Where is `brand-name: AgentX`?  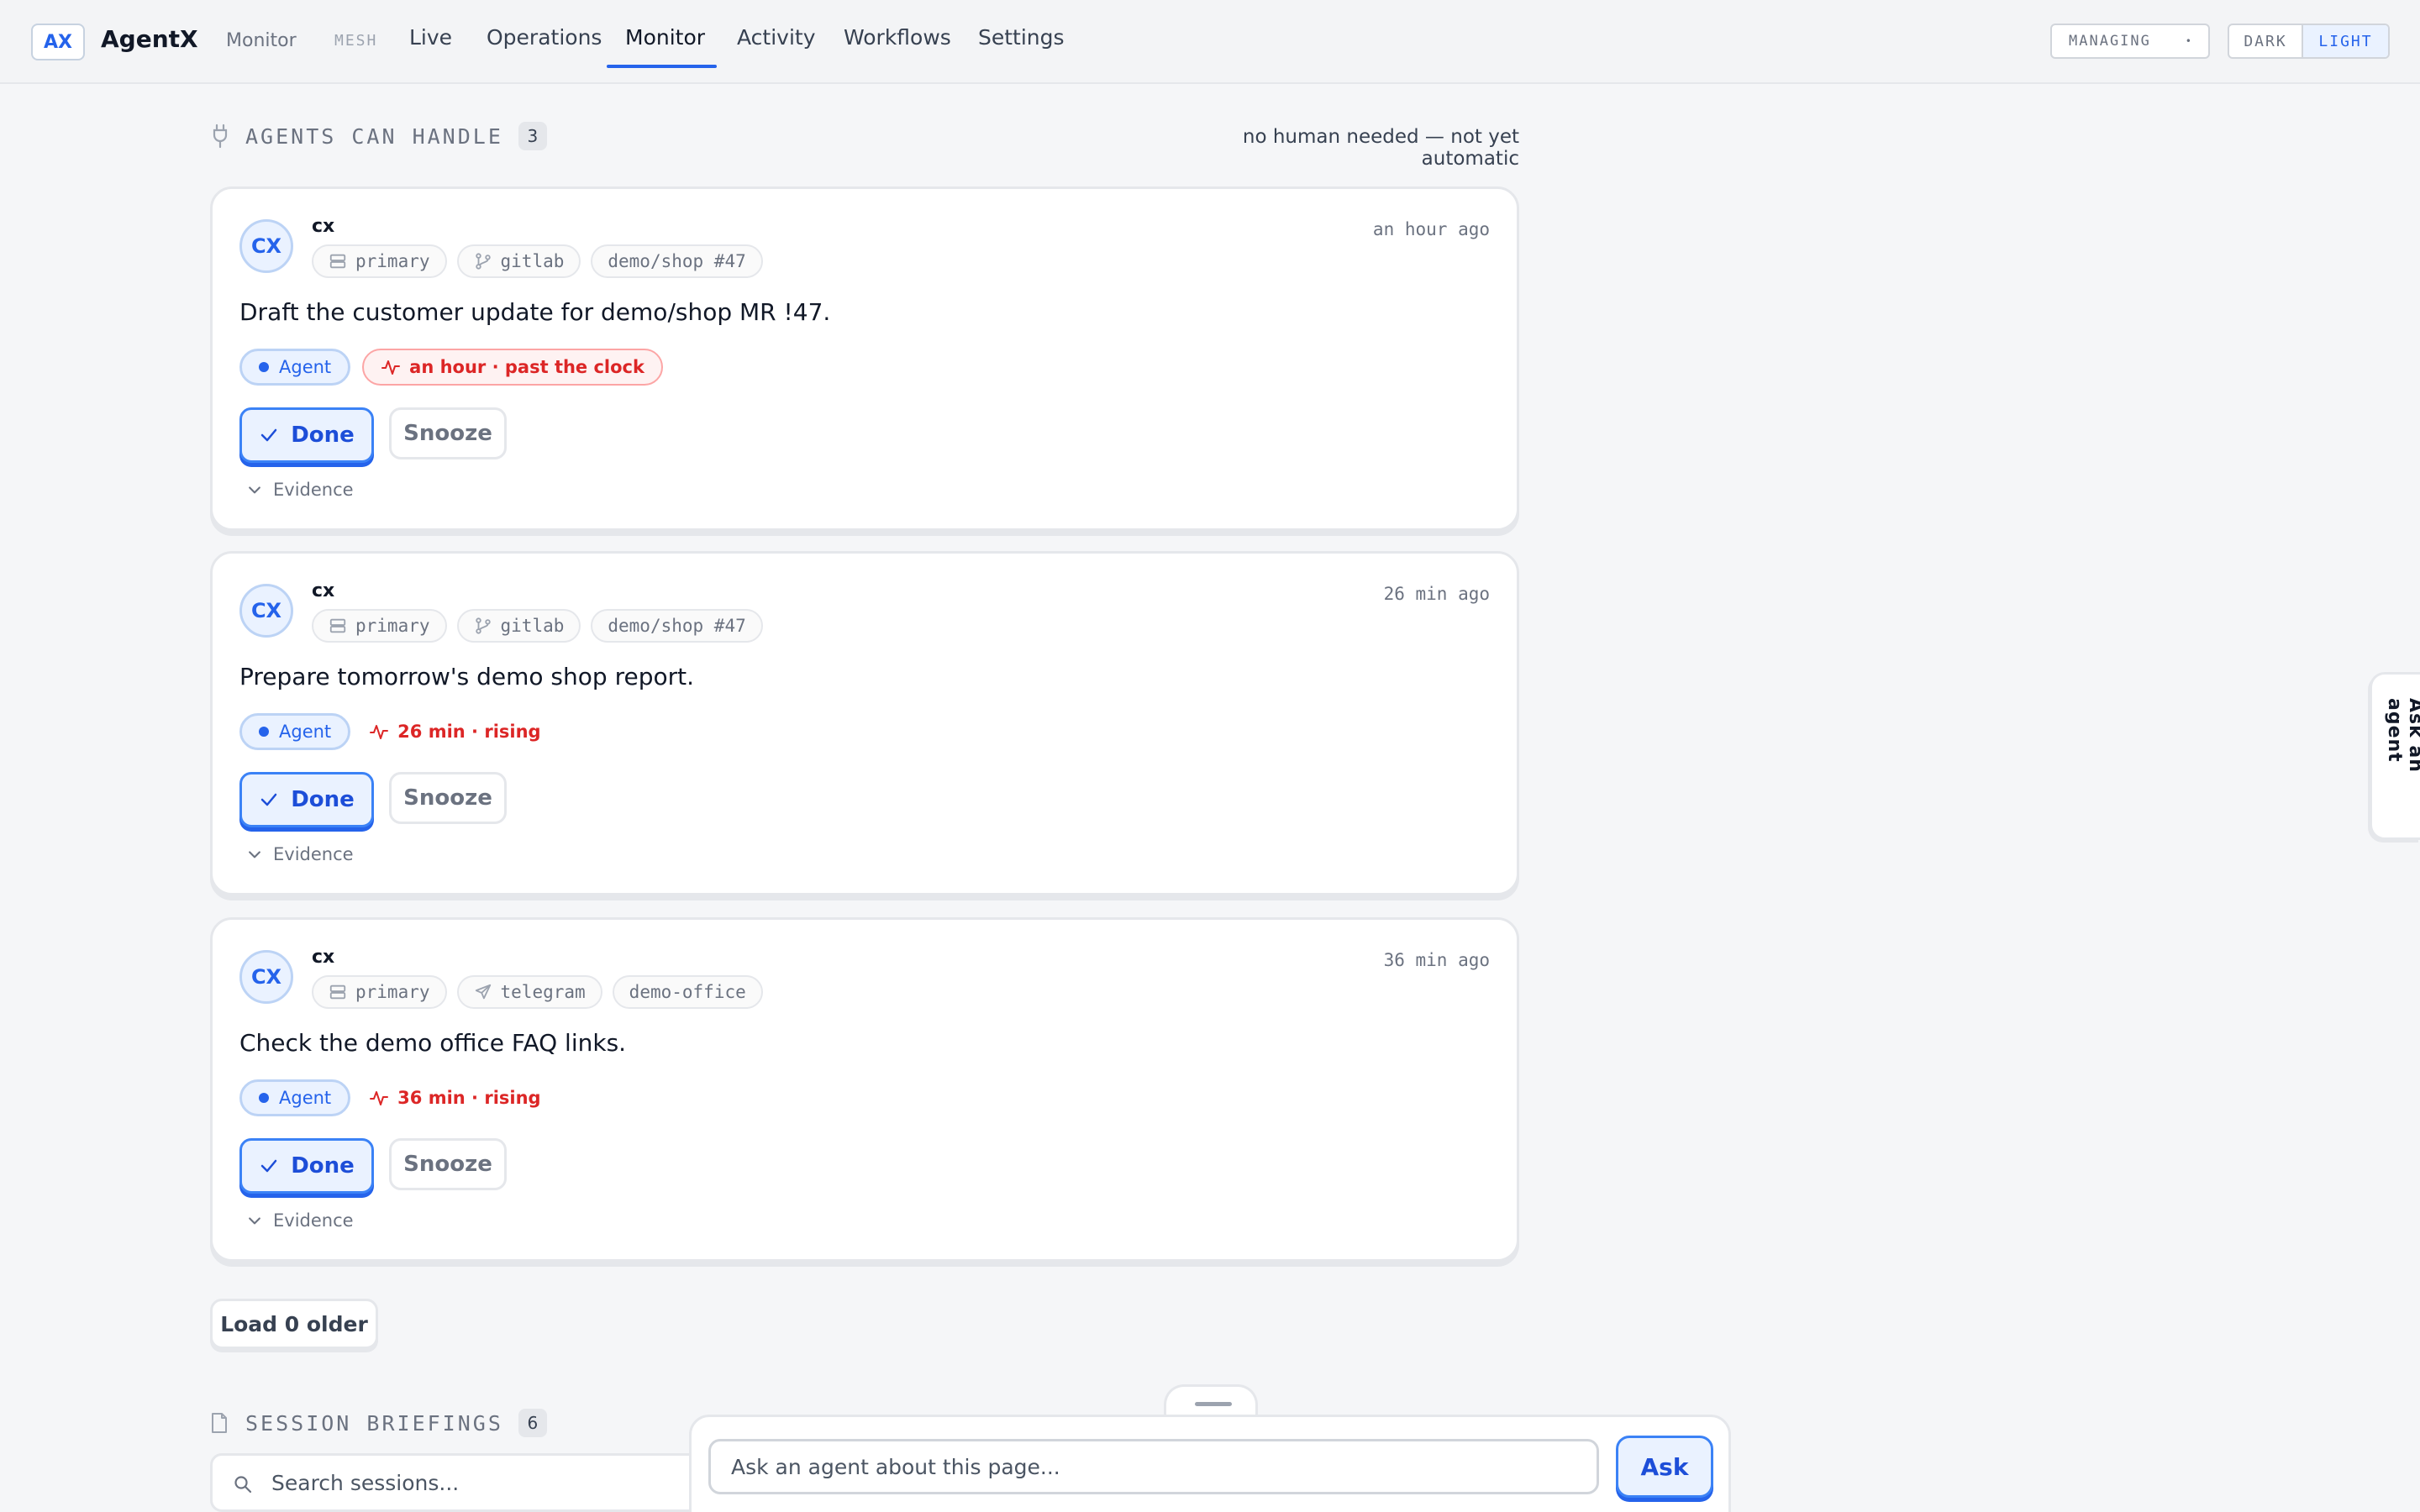
brand-name: AgentX is located at coordinates (149, 39).